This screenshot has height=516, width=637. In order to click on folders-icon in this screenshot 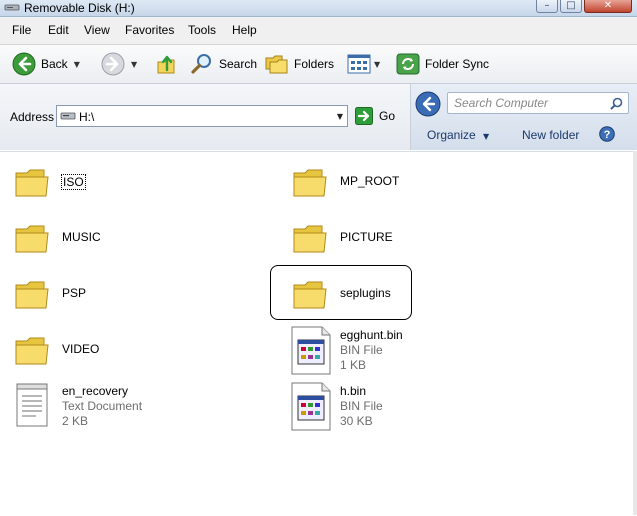, I will do `click(276, 64)`.